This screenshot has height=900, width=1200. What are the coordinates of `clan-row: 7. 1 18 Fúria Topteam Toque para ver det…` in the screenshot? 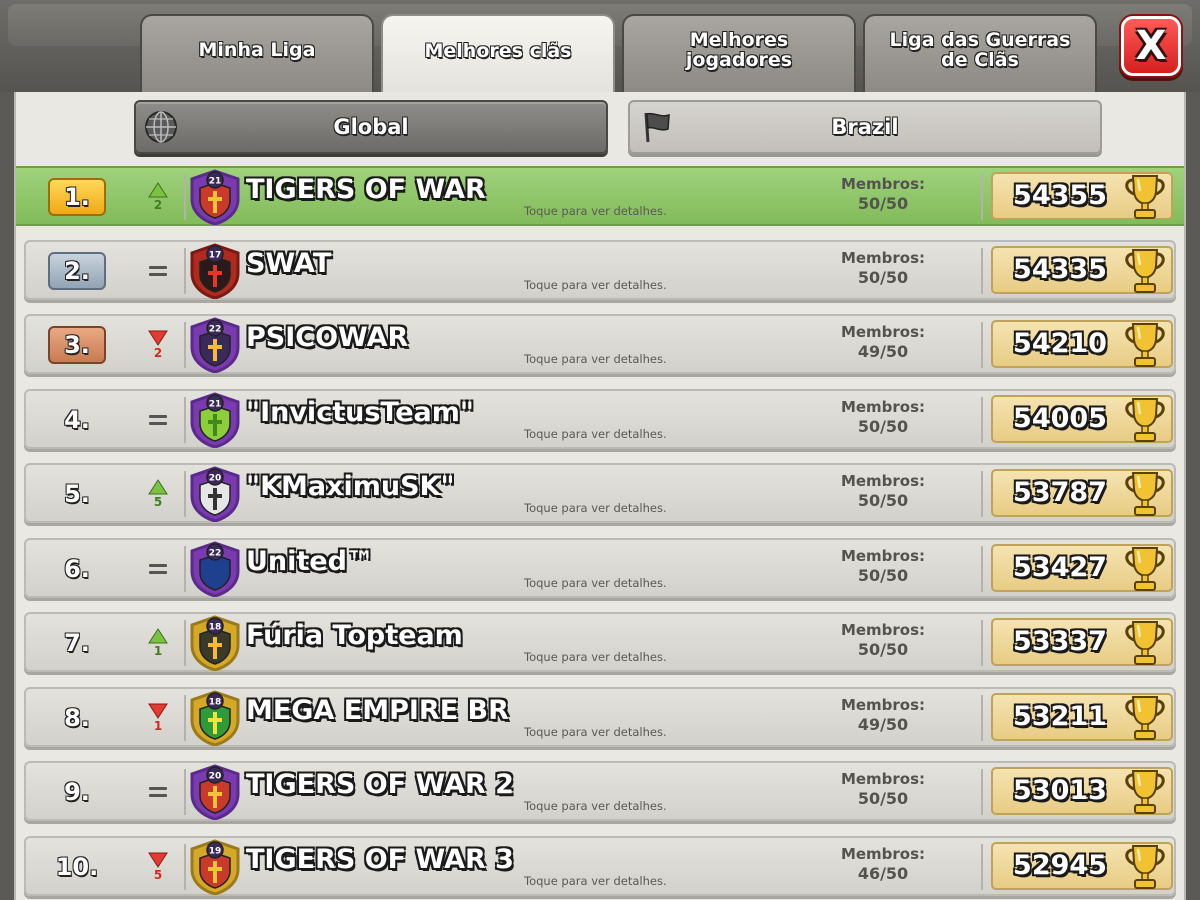 It's located at (600, 642).